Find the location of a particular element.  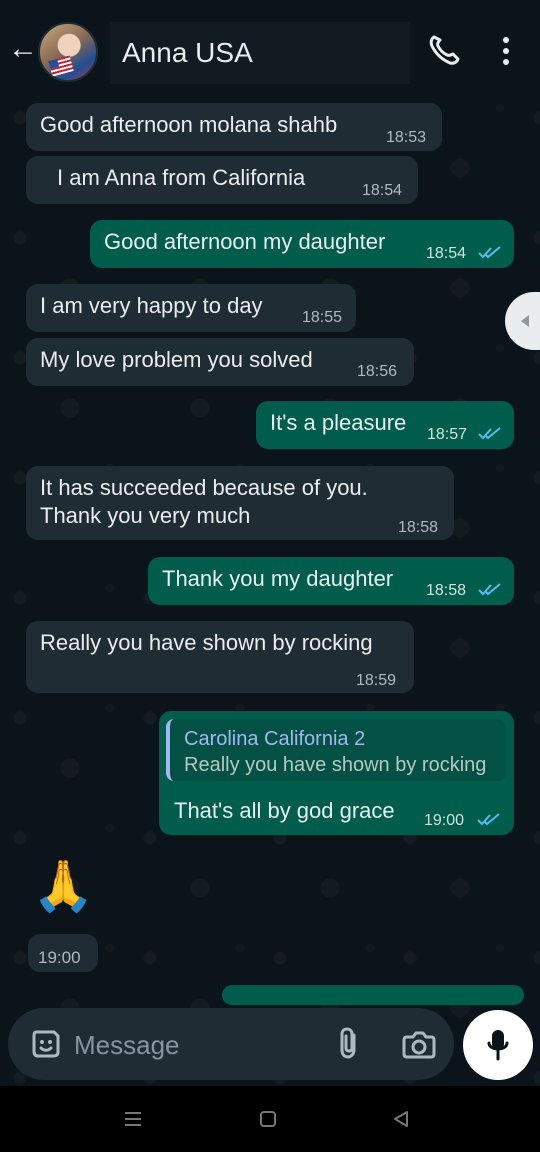

message-text-line: It has succeeded because of you. is located at coordinates (204, 487).